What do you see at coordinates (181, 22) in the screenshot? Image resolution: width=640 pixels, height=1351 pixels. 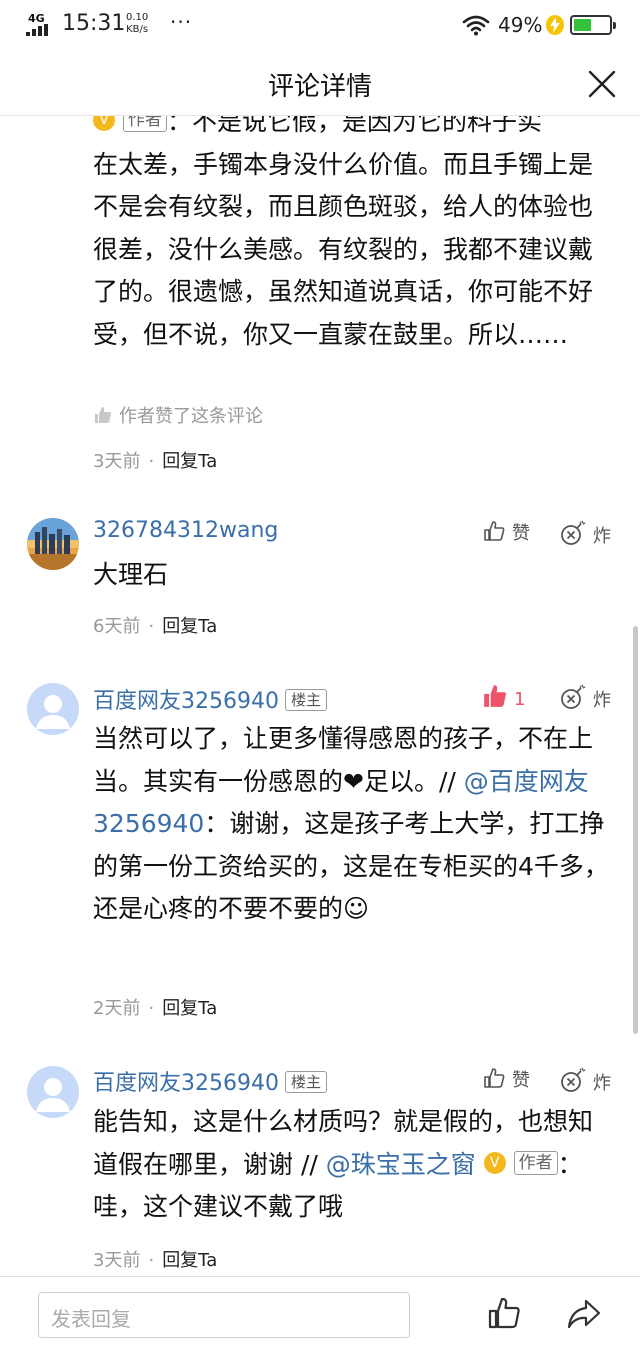 I see `more-notifications-icon: ···` at bounding box center [181, 22].